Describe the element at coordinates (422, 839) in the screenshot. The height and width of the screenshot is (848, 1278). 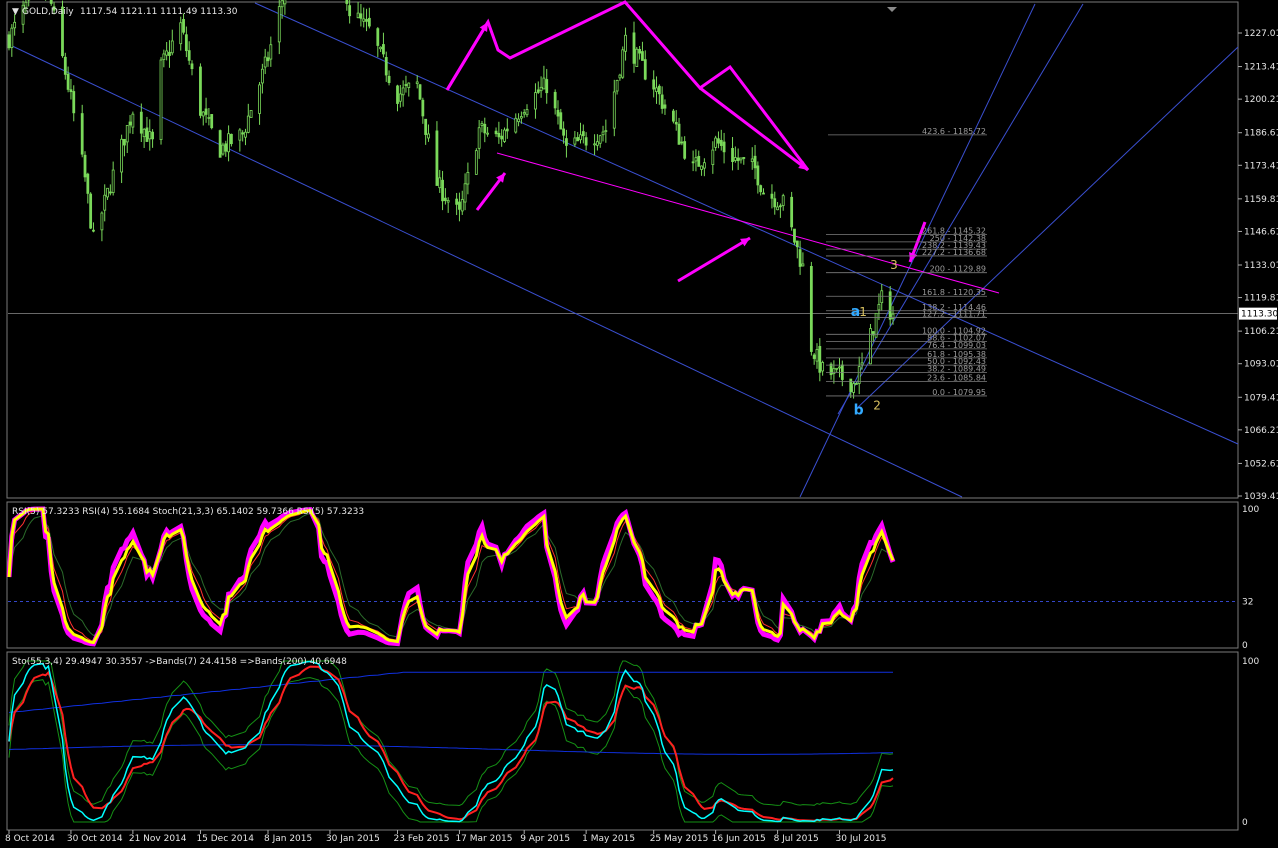
I see `date-tick-label: 23 Feb 2015` at that location.